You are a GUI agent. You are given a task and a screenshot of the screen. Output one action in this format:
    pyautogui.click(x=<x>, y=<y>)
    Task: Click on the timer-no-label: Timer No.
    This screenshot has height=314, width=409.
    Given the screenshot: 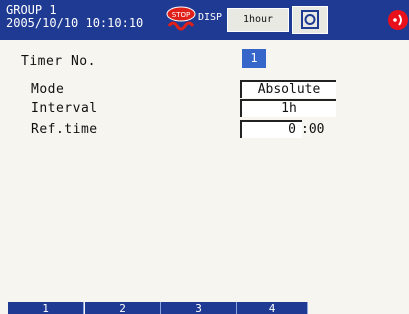 What is the action you would take?
    pyautogui.click(x=58, y=61)
    